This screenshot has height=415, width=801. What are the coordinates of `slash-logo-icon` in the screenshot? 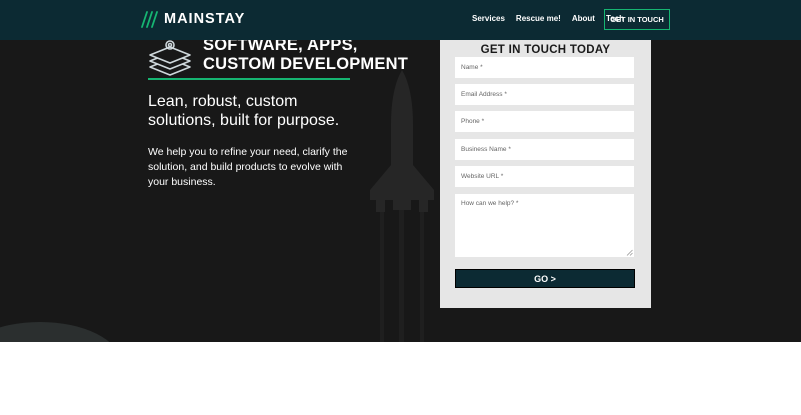 It's located at (149, 19).